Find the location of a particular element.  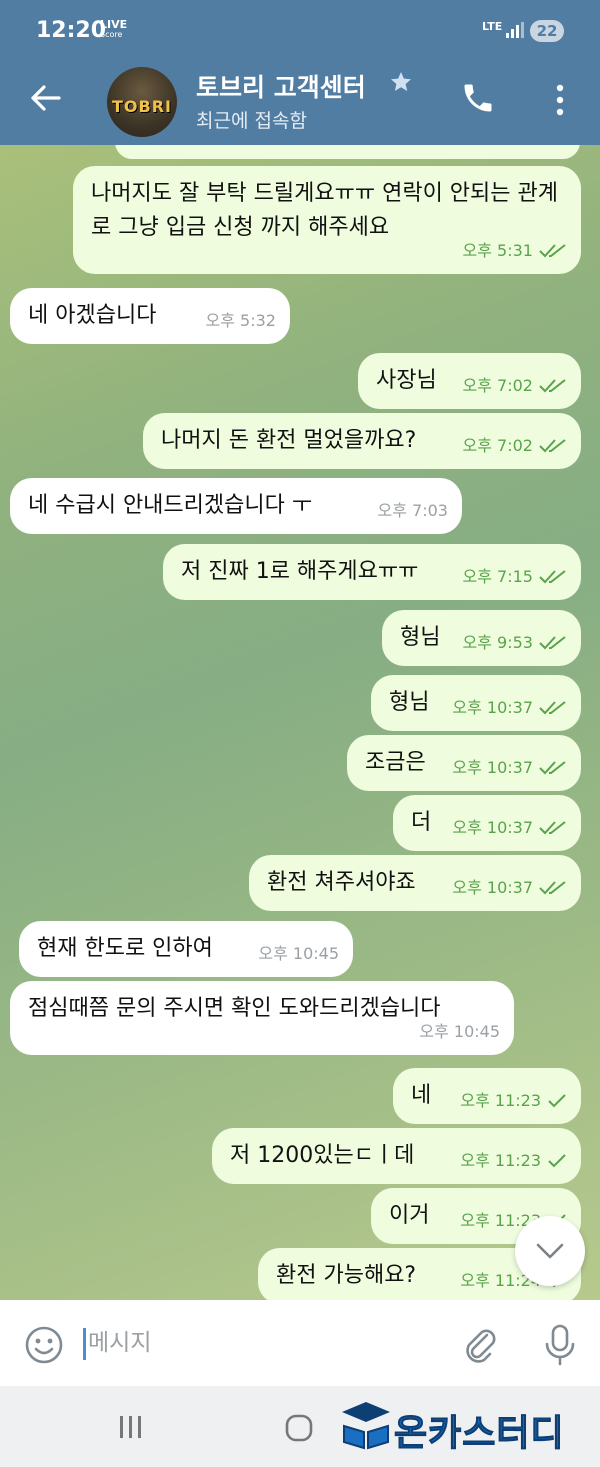

arrow-left-icon is located at coordinates (46, 98).